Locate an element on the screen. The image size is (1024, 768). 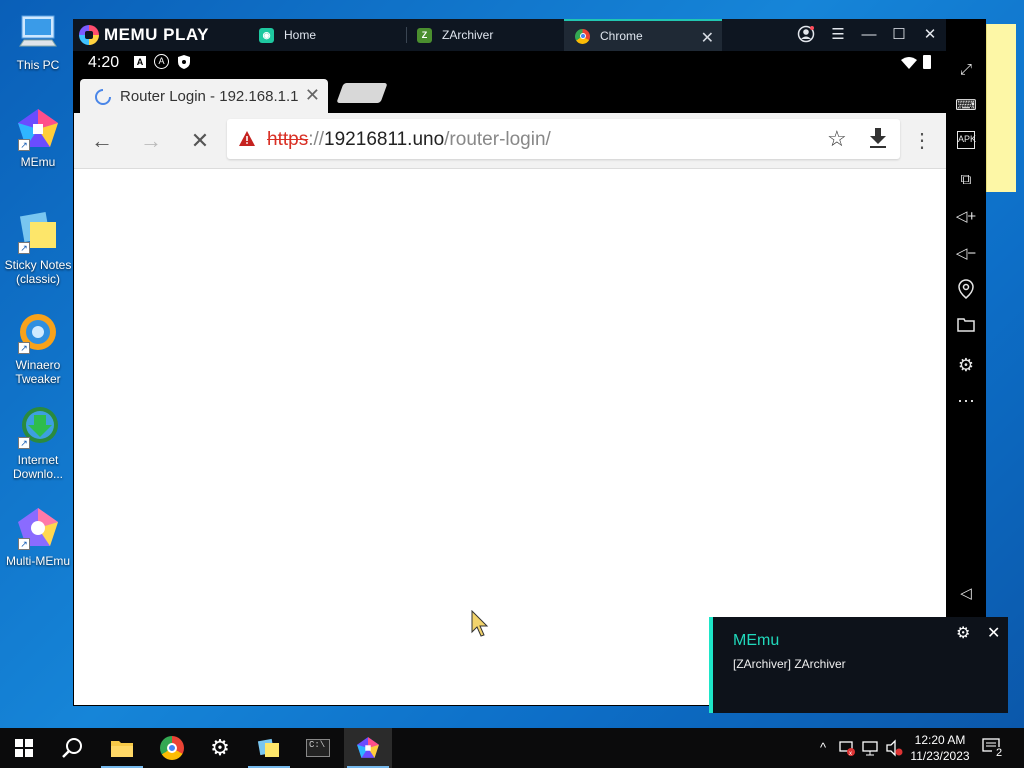
zarchiver-icon: Z is located at coordinates (424, 35).